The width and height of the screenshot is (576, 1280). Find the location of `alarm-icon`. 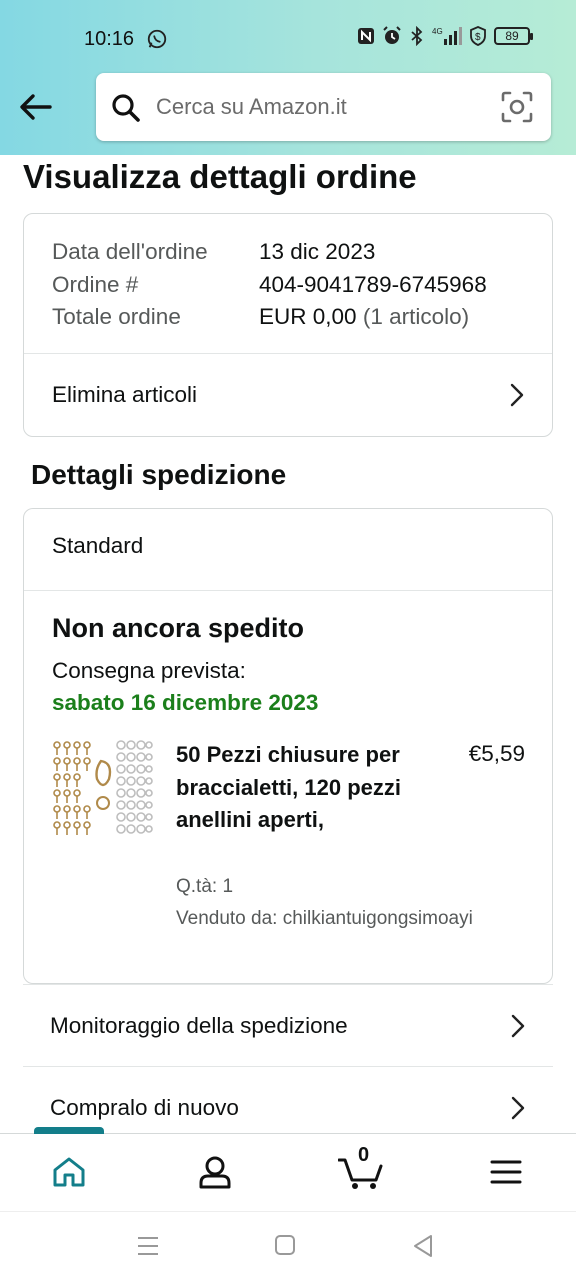

alarm-icon is located at coordinates (392, 35).